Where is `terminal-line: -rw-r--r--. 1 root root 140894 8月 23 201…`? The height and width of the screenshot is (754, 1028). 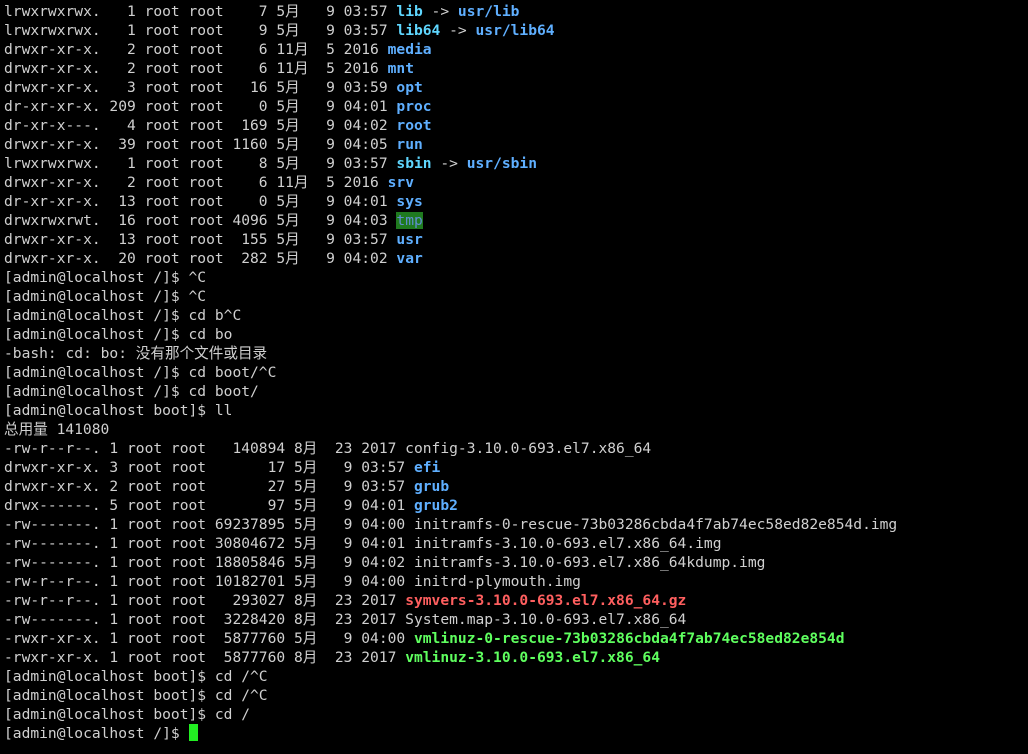
terminal-line: -rw-r--r--. 1 root root 140894 8月 23 201… is located at coordinates (516, 448).